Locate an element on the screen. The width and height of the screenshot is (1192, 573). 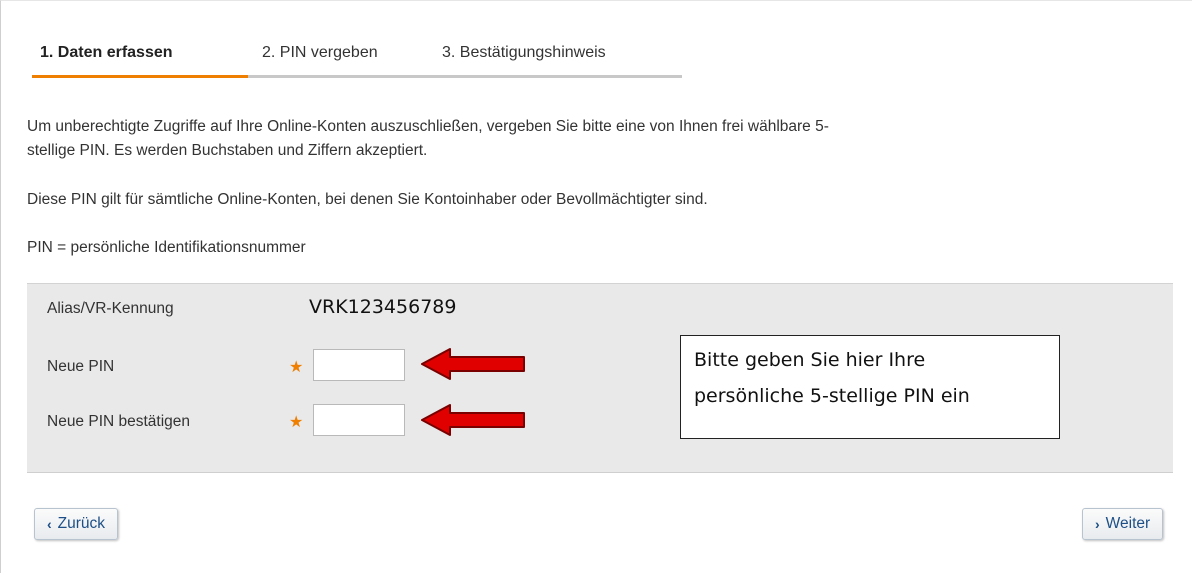
chevron-left-icon: ‹ is located at coordinates (49, 524).